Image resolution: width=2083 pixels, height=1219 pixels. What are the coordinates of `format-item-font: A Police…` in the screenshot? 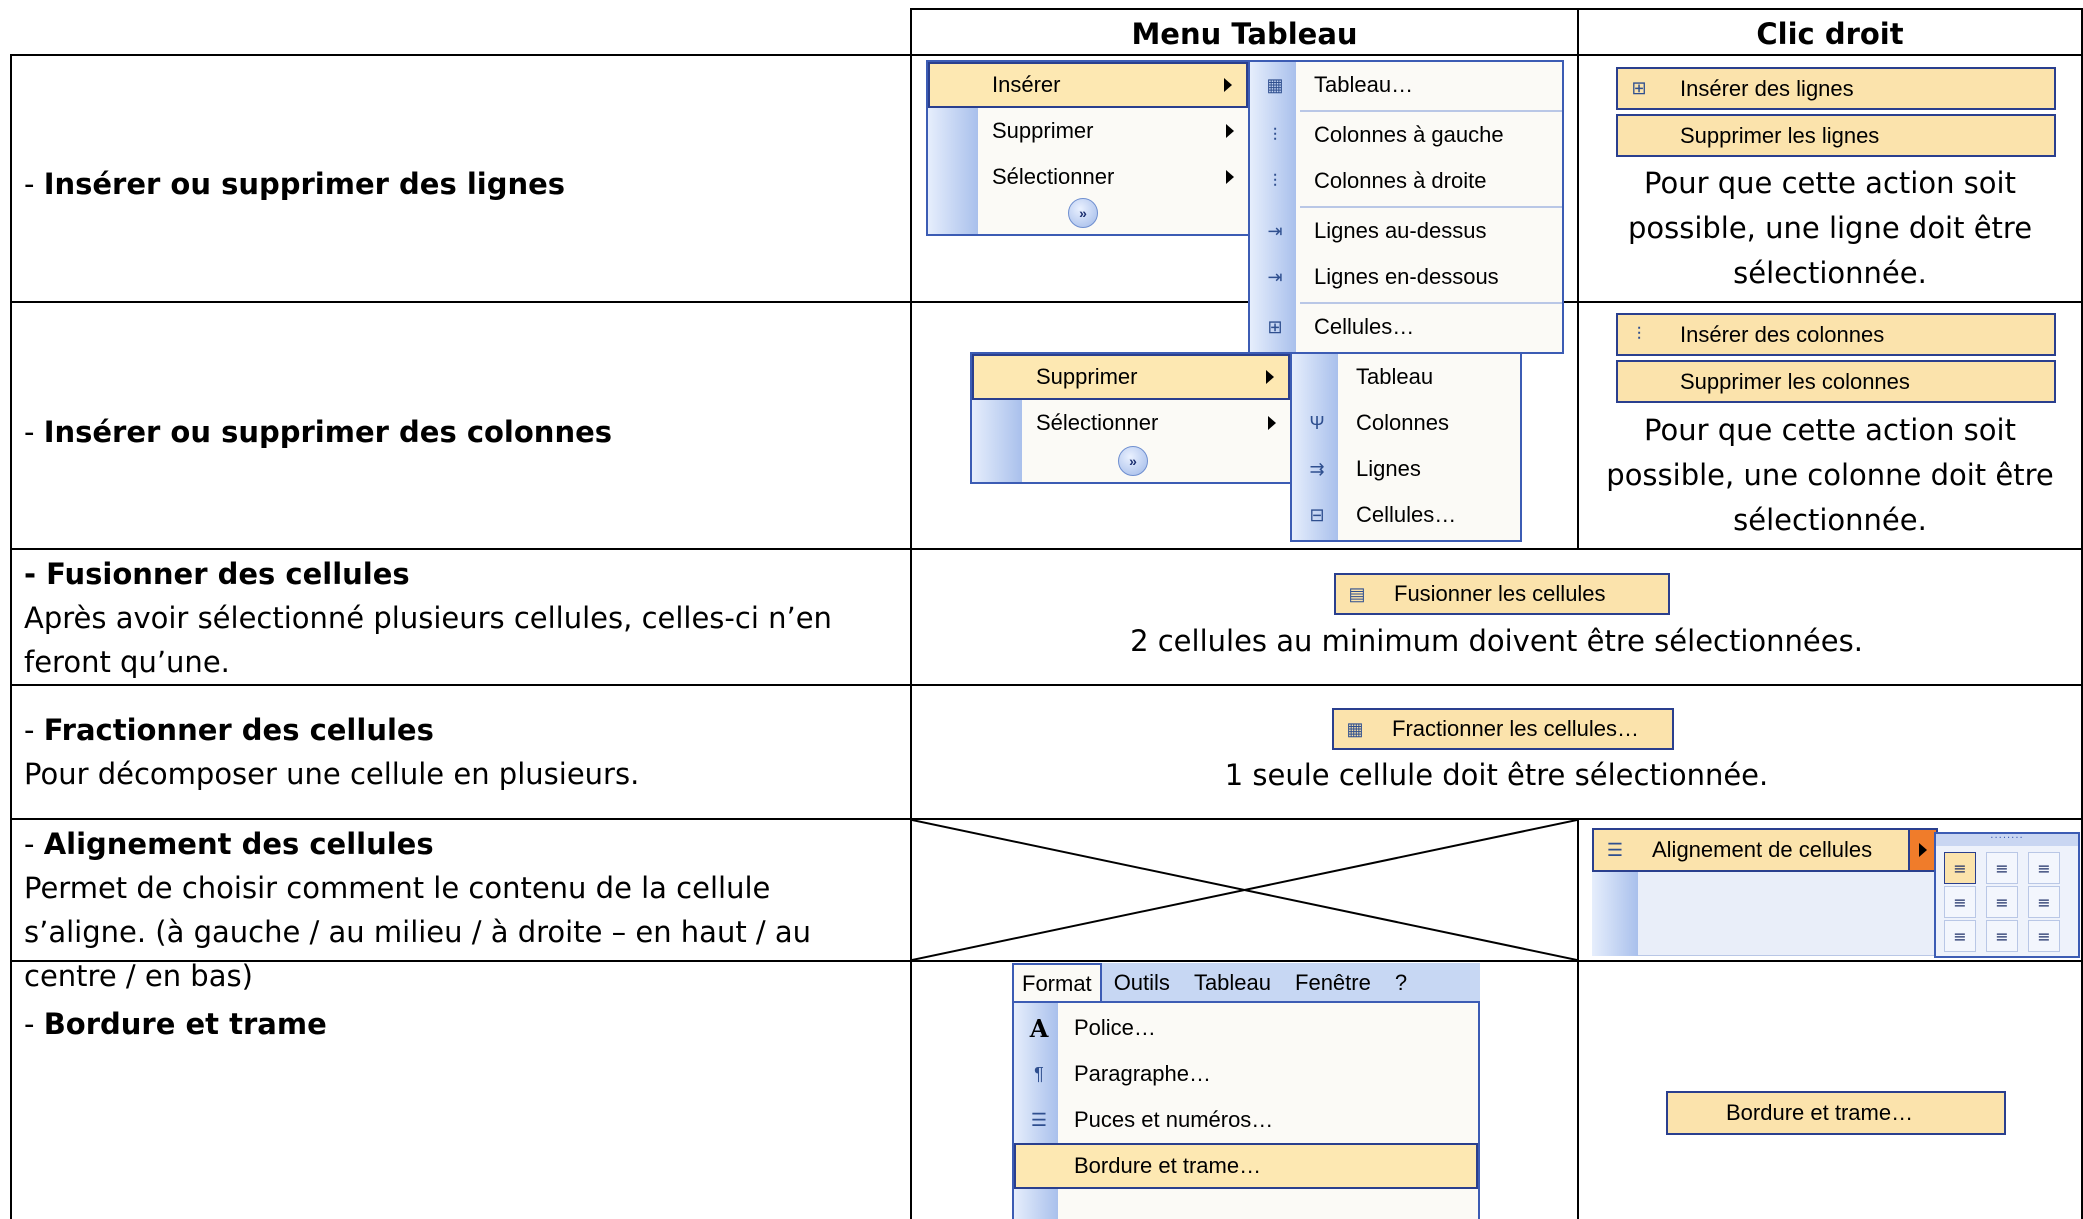 It's located at (1246, 1028).